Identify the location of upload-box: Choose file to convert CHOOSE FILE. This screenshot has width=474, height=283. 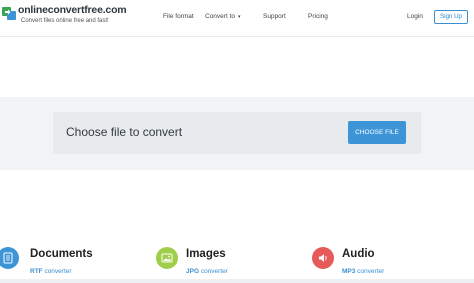
(237, 133).